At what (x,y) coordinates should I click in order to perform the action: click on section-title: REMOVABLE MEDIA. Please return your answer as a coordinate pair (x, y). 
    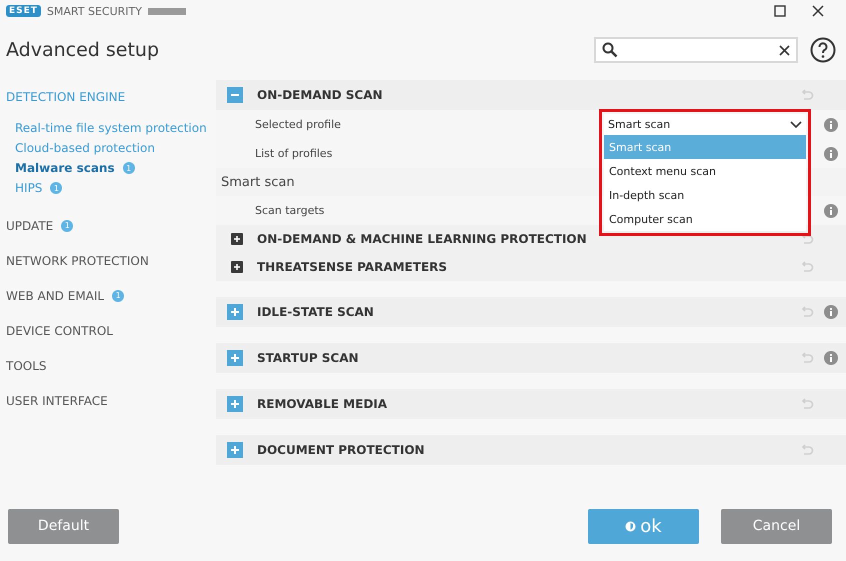
    Looking at the image, I should click on (322, 404).